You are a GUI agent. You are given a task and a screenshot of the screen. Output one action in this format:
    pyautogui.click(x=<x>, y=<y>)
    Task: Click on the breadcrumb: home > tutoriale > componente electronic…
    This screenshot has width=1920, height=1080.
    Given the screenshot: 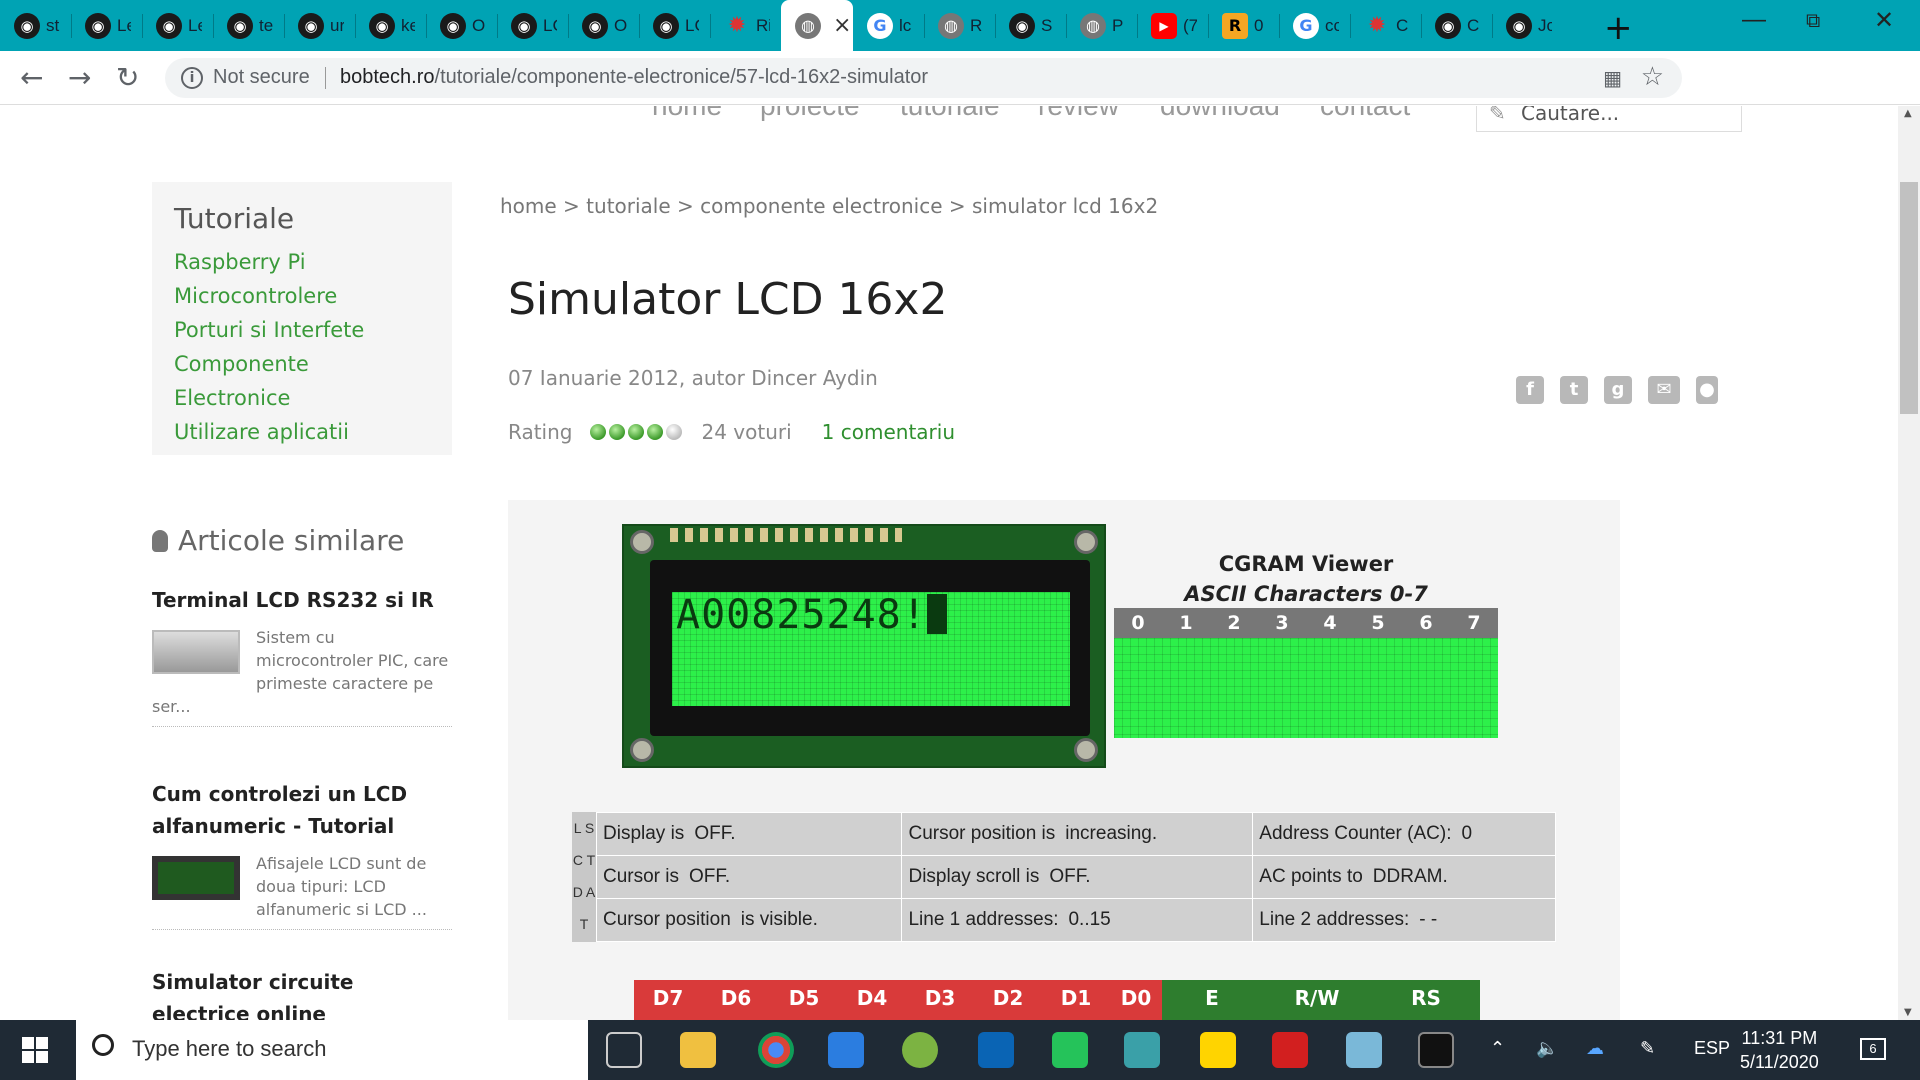 What is the action you would take?
    pyautogui.click(x=829, y=206)
    